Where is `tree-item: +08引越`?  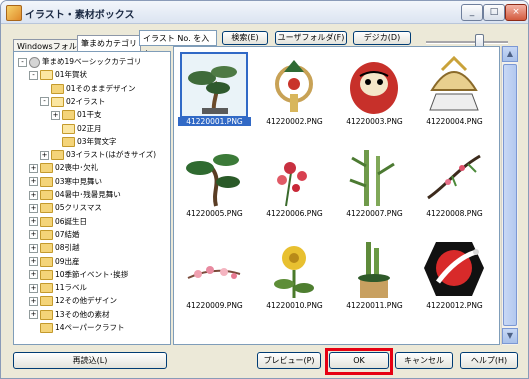 tree-item: +08引越 is located at coordinates (54, 248).